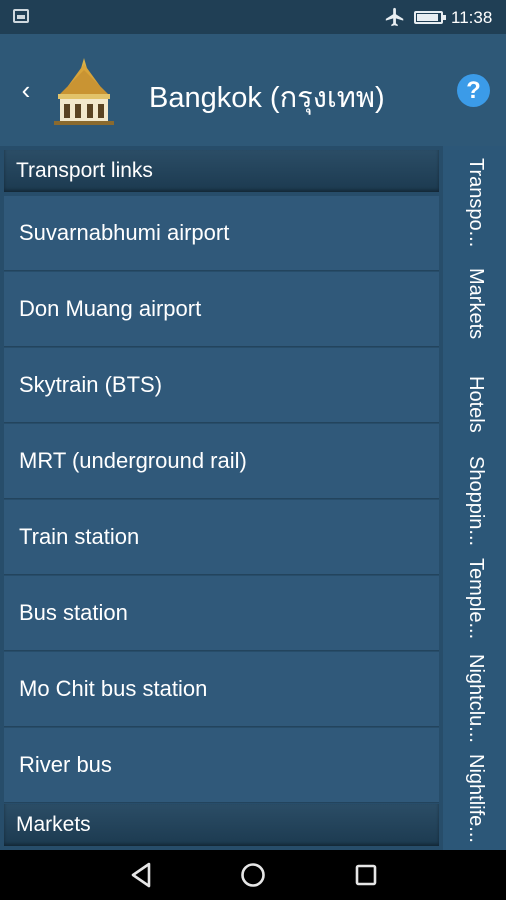  What do you see at coordinates (366, 875) in the screenshot?
I see `recents-square-icon` at bounding box center [366, 875].